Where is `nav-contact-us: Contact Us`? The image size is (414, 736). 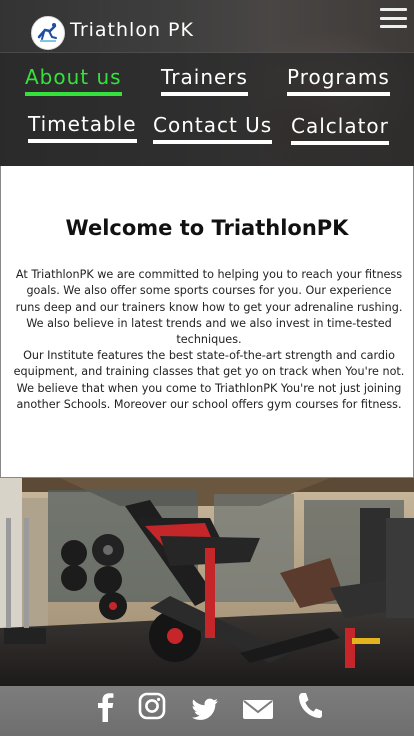
nav-contact-us: Contact Us is located at coordinates (213, 128).